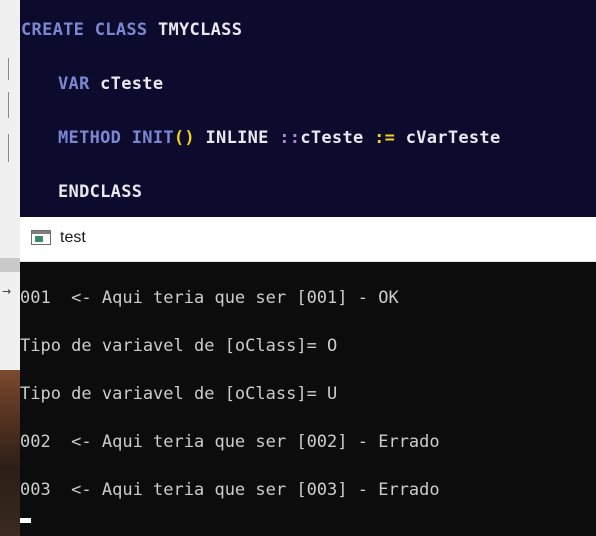  What do you see at coordinates (209, 298) in the screenshot?
I see `console-output-line: 001 <- Aqui teria que ser [001] - OK` at bounding box center [209, 298].